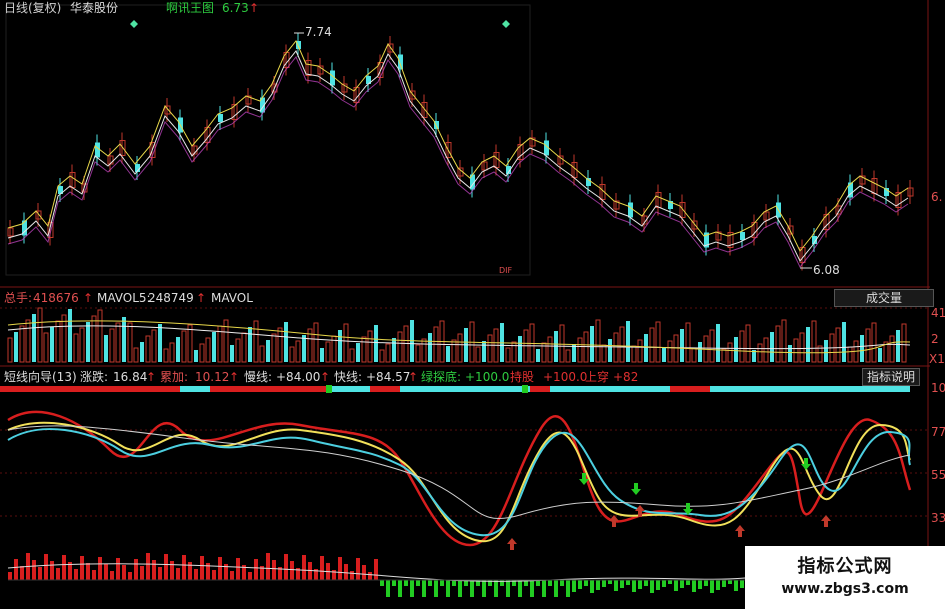  Describe the element at coordinates (212, 377) in the screenshot. I see `lj-value: 10.12` at that location.